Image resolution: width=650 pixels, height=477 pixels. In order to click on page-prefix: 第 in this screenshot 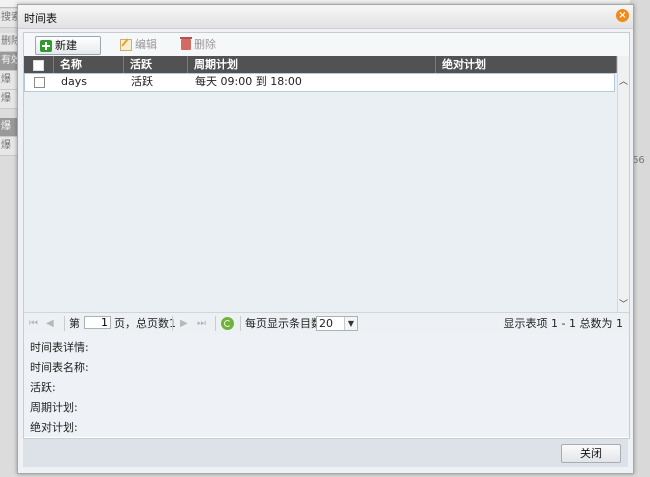, I will do `click(74, 323)`.